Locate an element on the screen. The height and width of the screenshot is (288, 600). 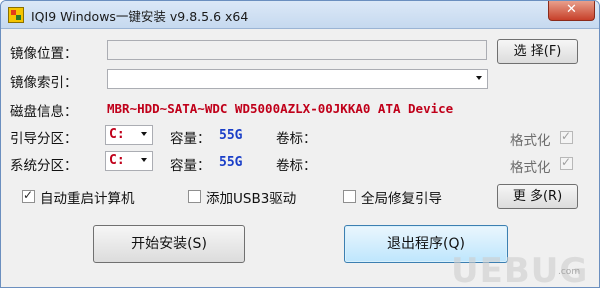
boot-partition-select: C: is located at coordinates (129, 135).